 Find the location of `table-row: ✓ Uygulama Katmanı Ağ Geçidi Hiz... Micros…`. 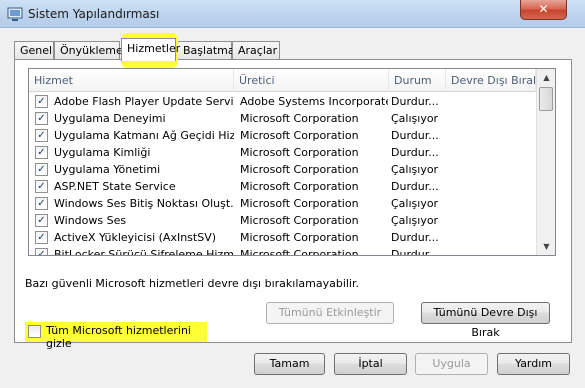

table-row: ✓ Uygulama Katmanı Ağ Geçidi Hiz... Micros… is located at coordinates (282, 135).